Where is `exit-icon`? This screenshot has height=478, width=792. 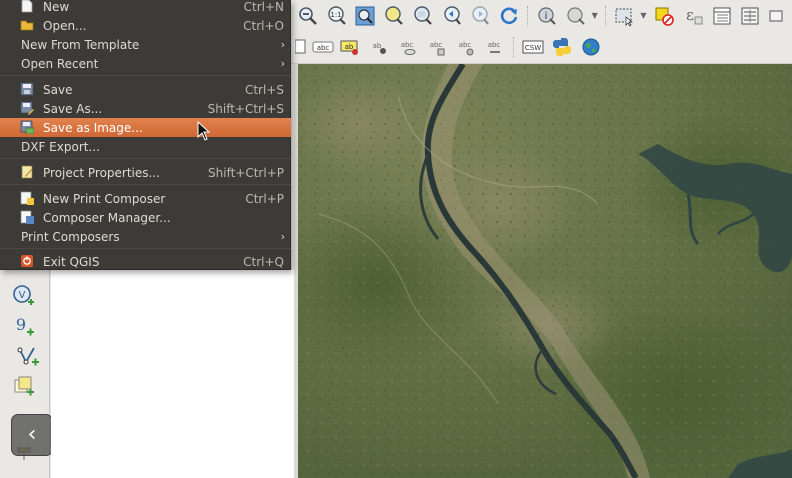 exit-icon is located at coordinates (27, 261).